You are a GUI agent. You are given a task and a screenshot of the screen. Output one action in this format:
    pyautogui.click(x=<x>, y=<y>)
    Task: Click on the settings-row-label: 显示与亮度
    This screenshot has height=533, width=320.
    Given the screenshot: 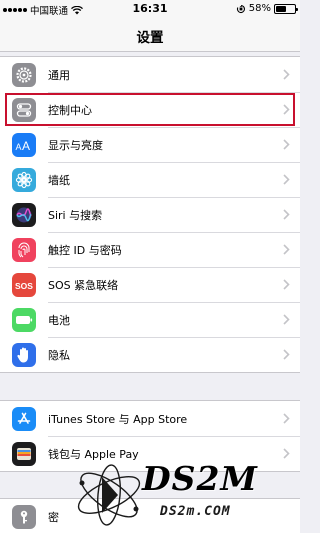 What is the action you would take?
    pyautogui.click(x=75, y=145)
    